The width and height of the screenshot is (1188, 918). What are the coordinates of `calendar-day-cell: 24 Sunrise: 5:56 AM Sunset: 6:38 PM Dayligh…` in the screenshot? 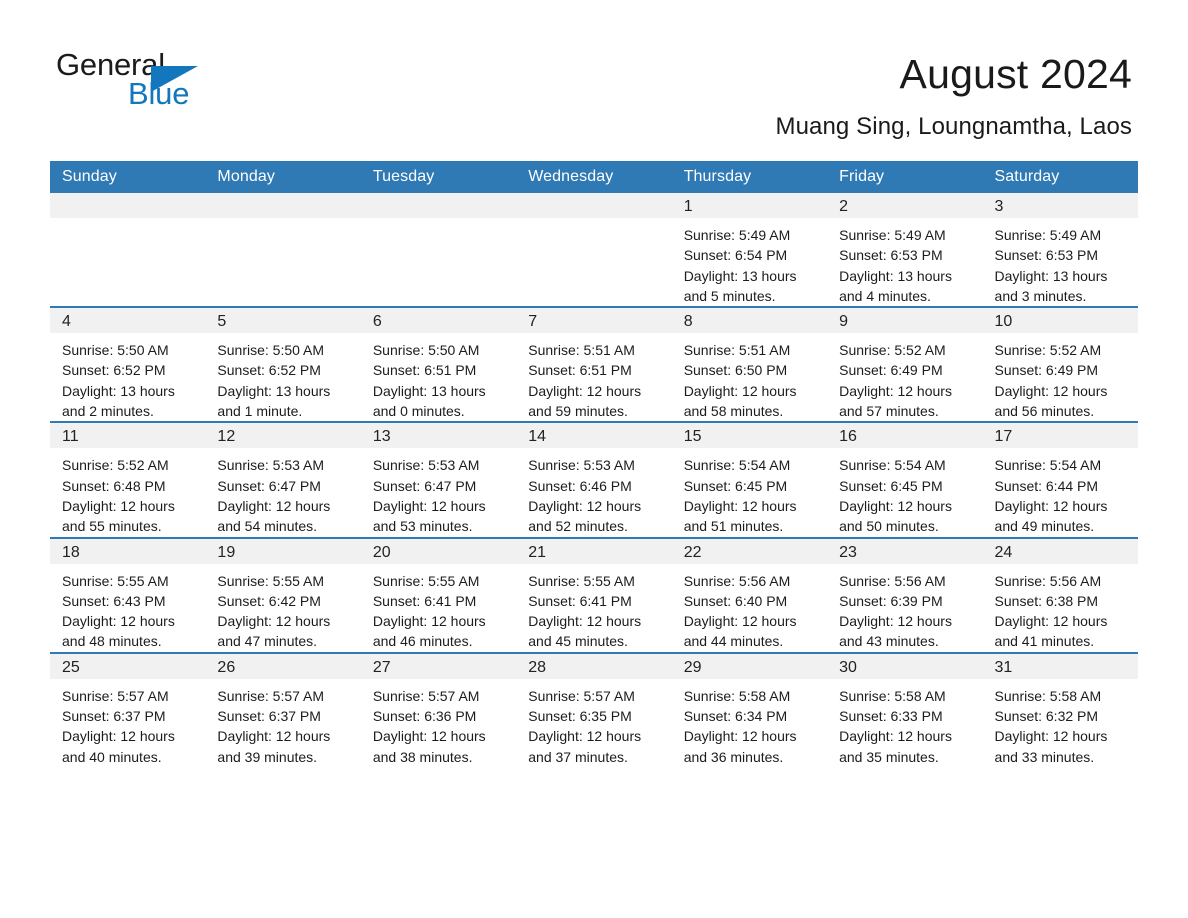 It's located at (1060, 594).